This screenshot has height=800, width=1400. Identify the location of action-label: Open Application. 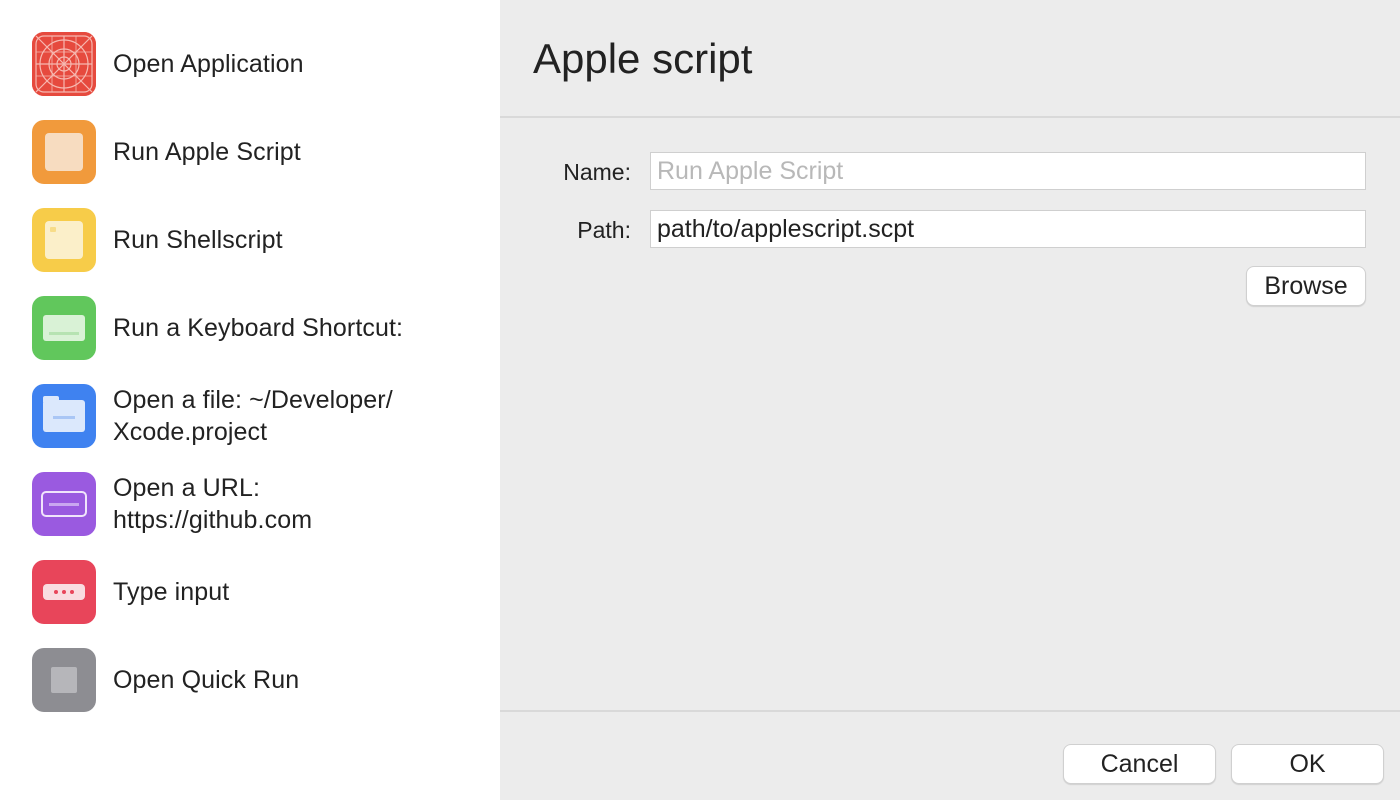
(208, 64).